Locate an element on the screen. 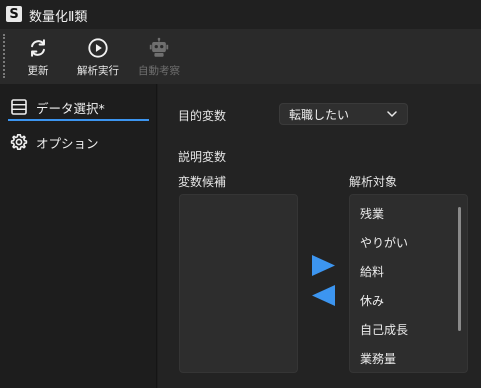 The image size is (481, 388). target-variable-select: 転職したい is located at coordinates (343, 114).